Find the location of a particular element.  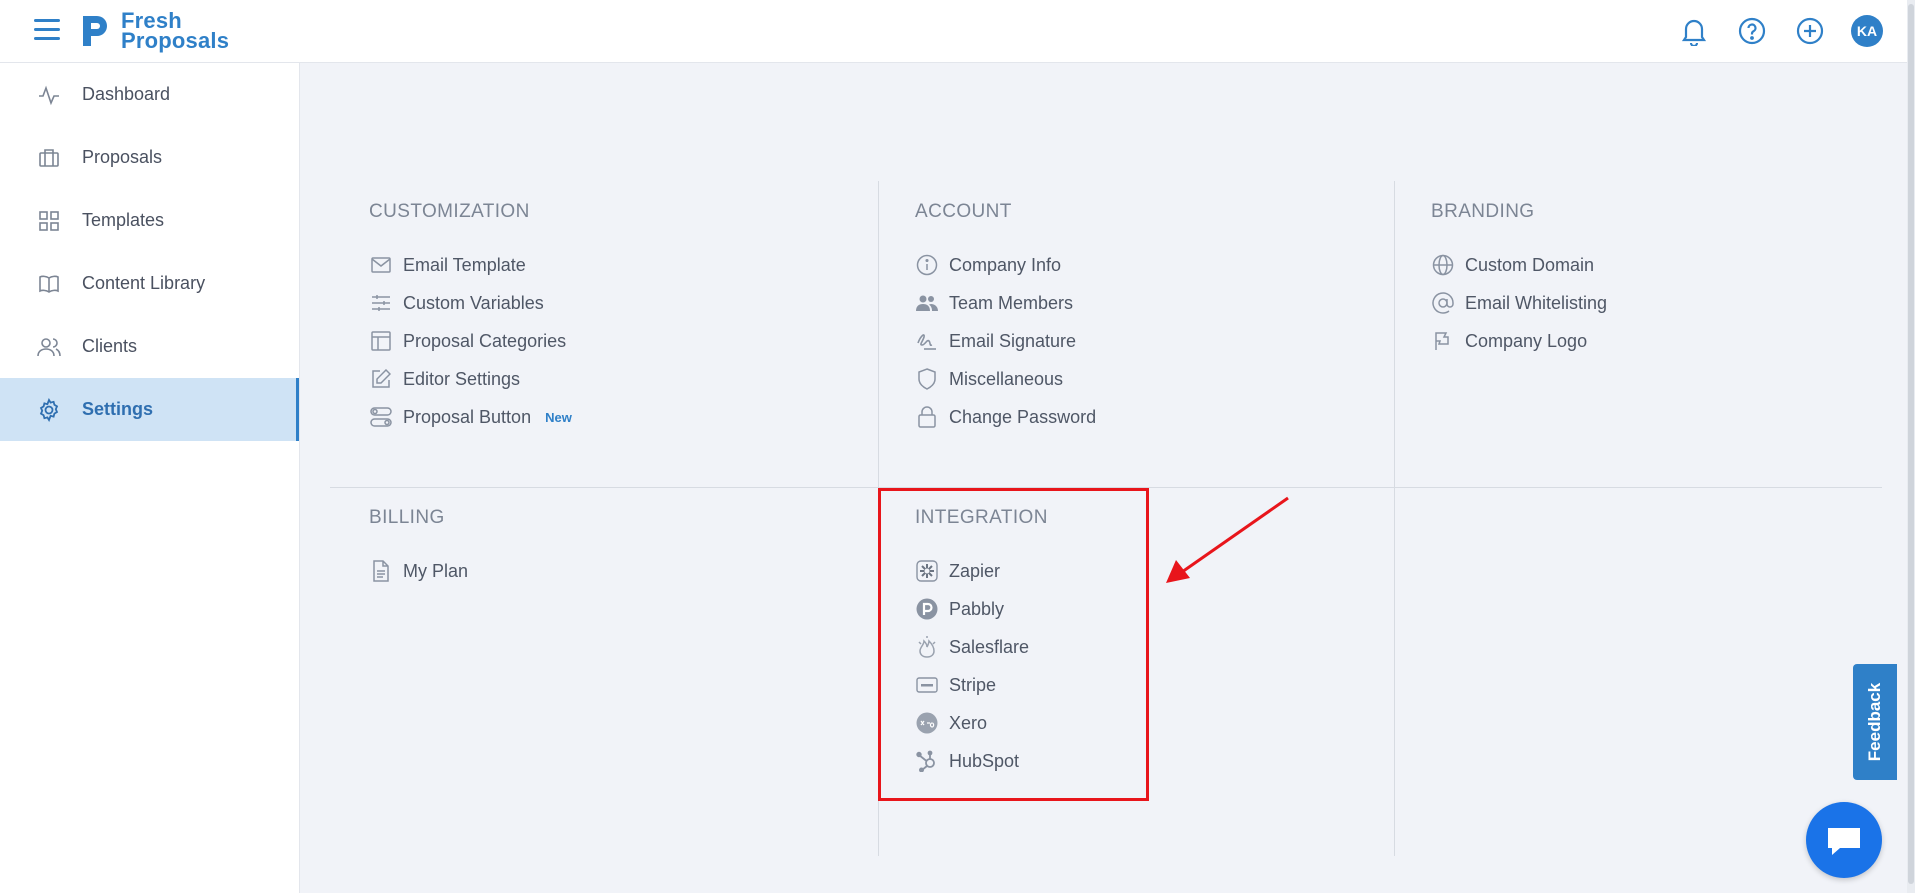

hubspot-icon is located at coordinates (927, 761).